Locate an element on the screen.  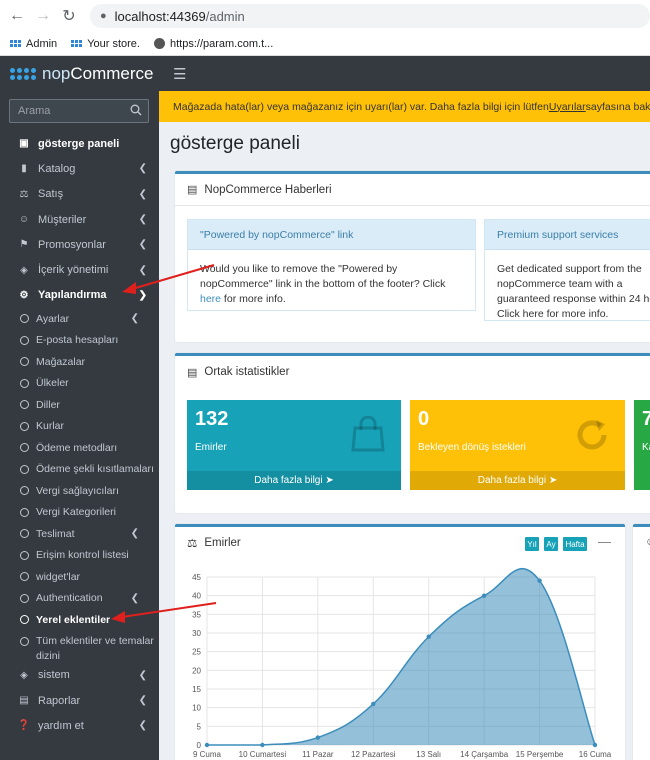
brand-logo: nopCommerce is located at coordinates (79, 73).